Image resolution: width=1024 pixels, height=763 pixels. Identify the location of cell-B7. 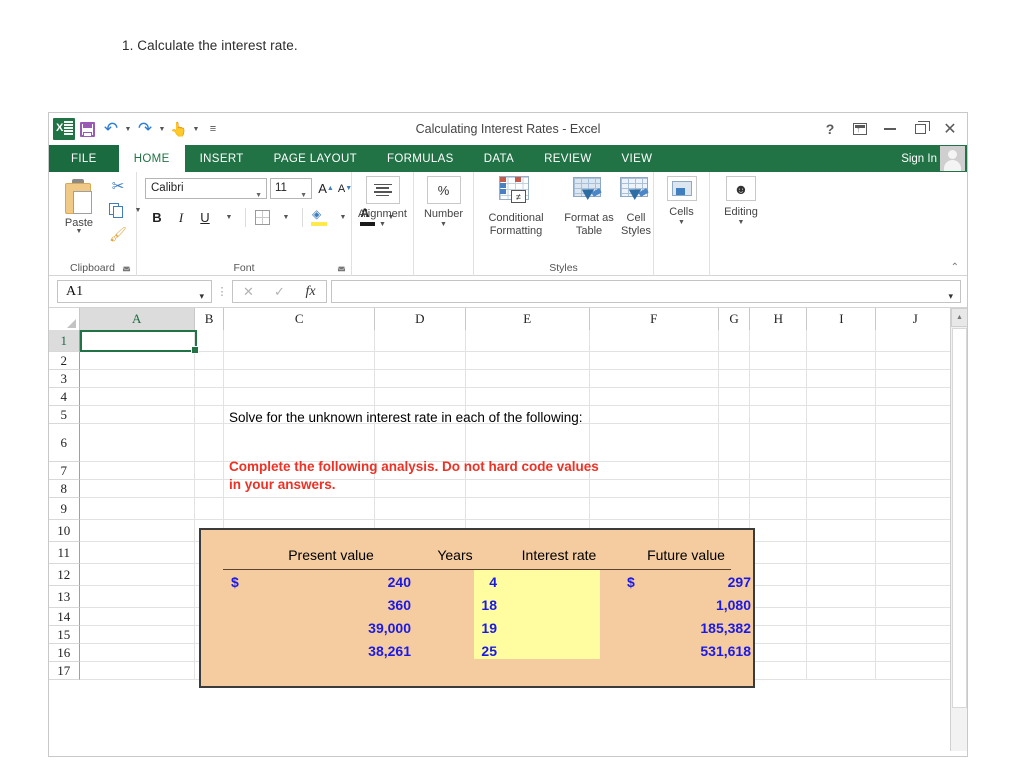
(209, 471).